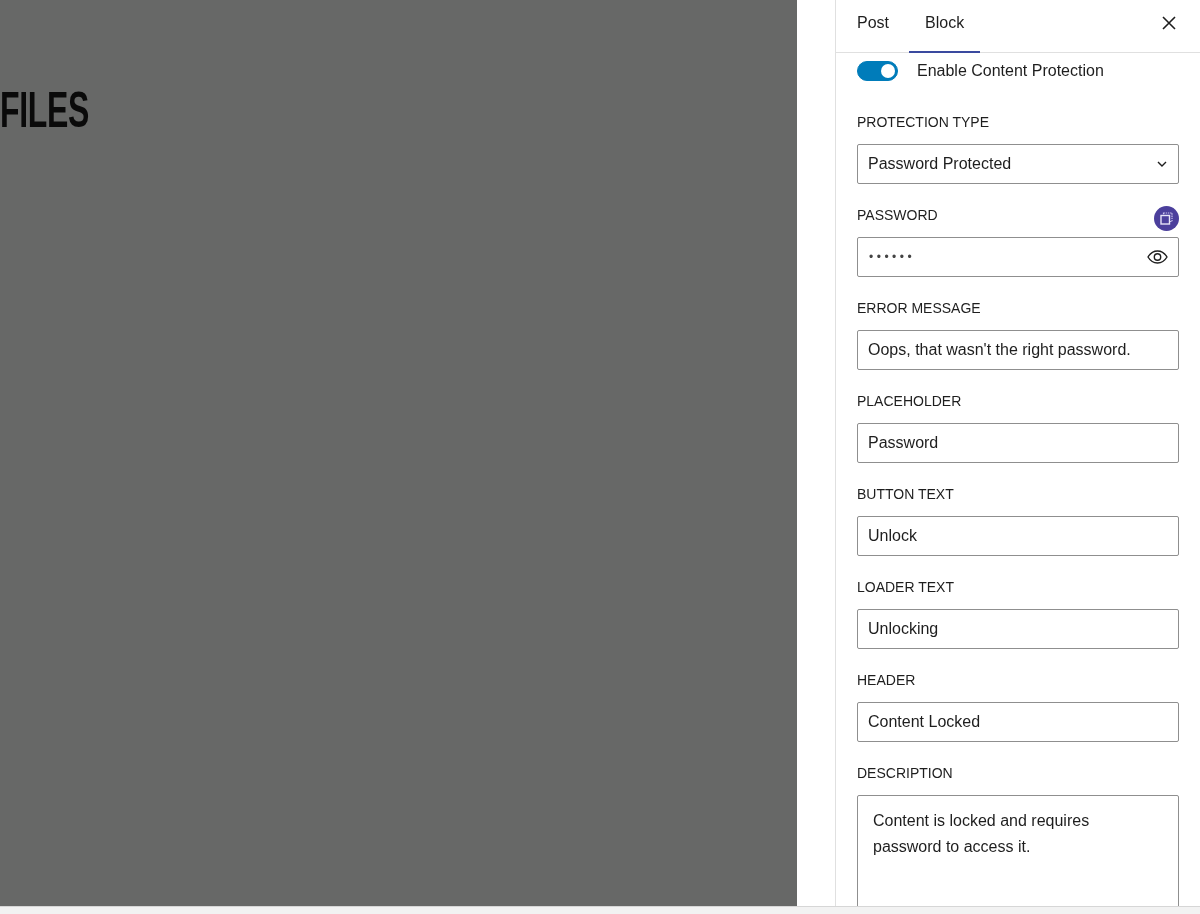 The height and width of the screenshot is (914, 1200). What do you see at coordinates (923, 122) in the screenshot?
I see `field-label: PROTECTION TYPE` at bounding box center [923, 122].